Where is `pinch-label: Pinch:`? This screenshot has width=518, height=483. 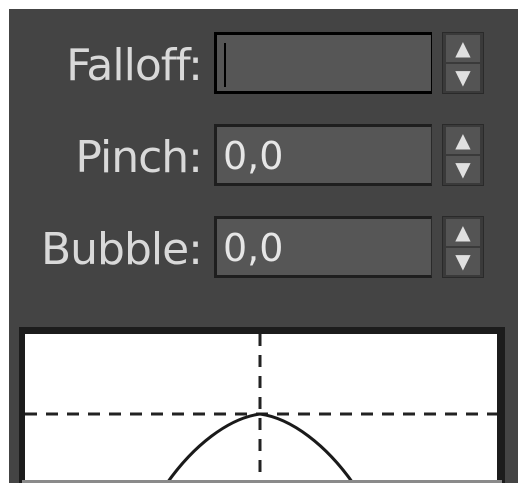
pinch-label: Pinch: is located at coordinates (139, 157).